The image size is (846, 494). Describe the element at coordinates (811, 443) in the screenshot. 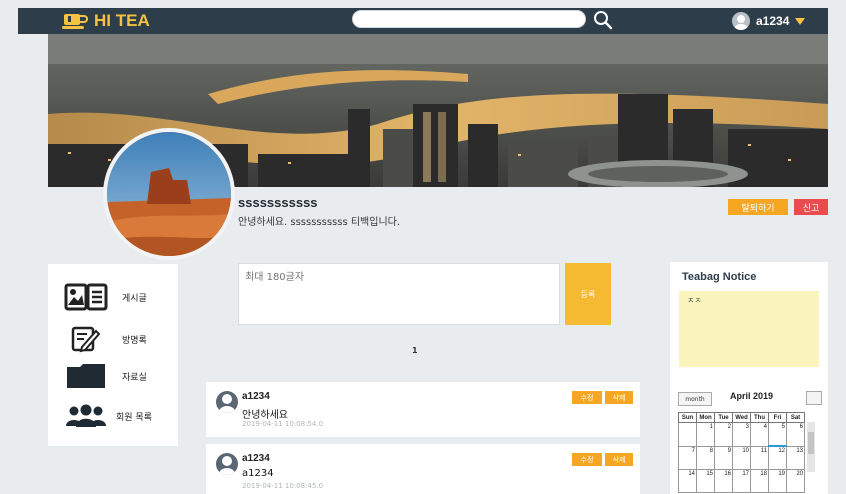

I see `scrollbar-thumb` at that location.